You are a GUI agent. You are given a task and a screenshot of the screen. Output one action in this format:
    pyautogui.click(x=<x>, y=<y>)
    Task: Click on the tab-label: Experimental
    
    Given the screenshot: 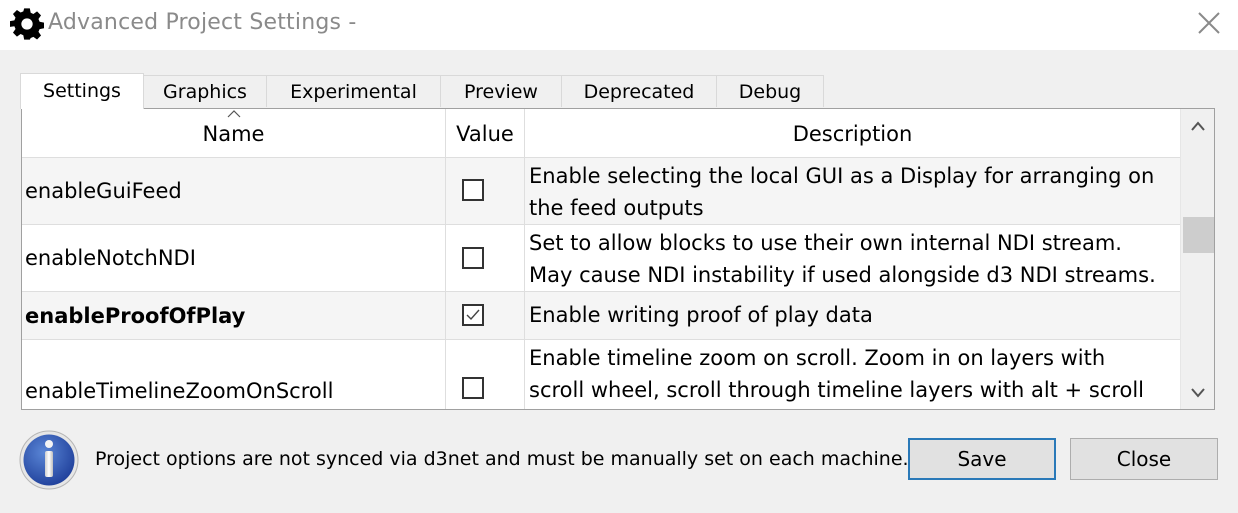 What is the action you would take?
    pyautogui.click(x=353, y=92)
    